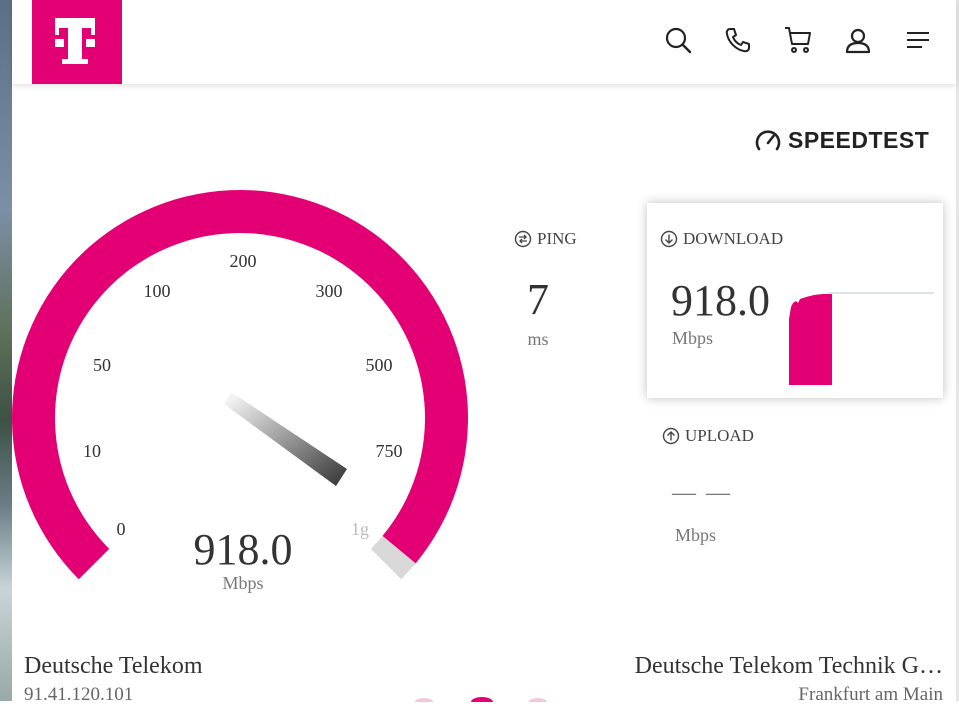 The image size is (959, 706). Describe the element at coordinates (121, 529) in the screenshot. I see `scale-label-0: 0` at that location.